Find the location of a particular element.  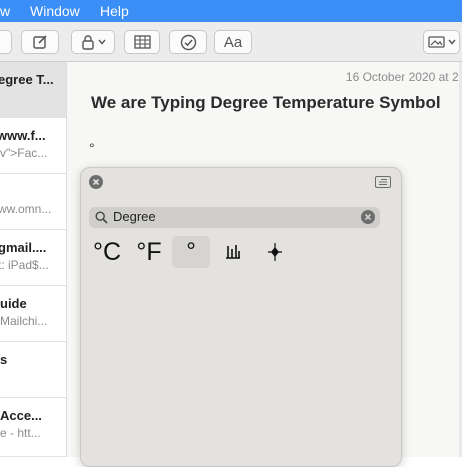

glyph-degree-sign: ° is located at coordinates (191, 252).